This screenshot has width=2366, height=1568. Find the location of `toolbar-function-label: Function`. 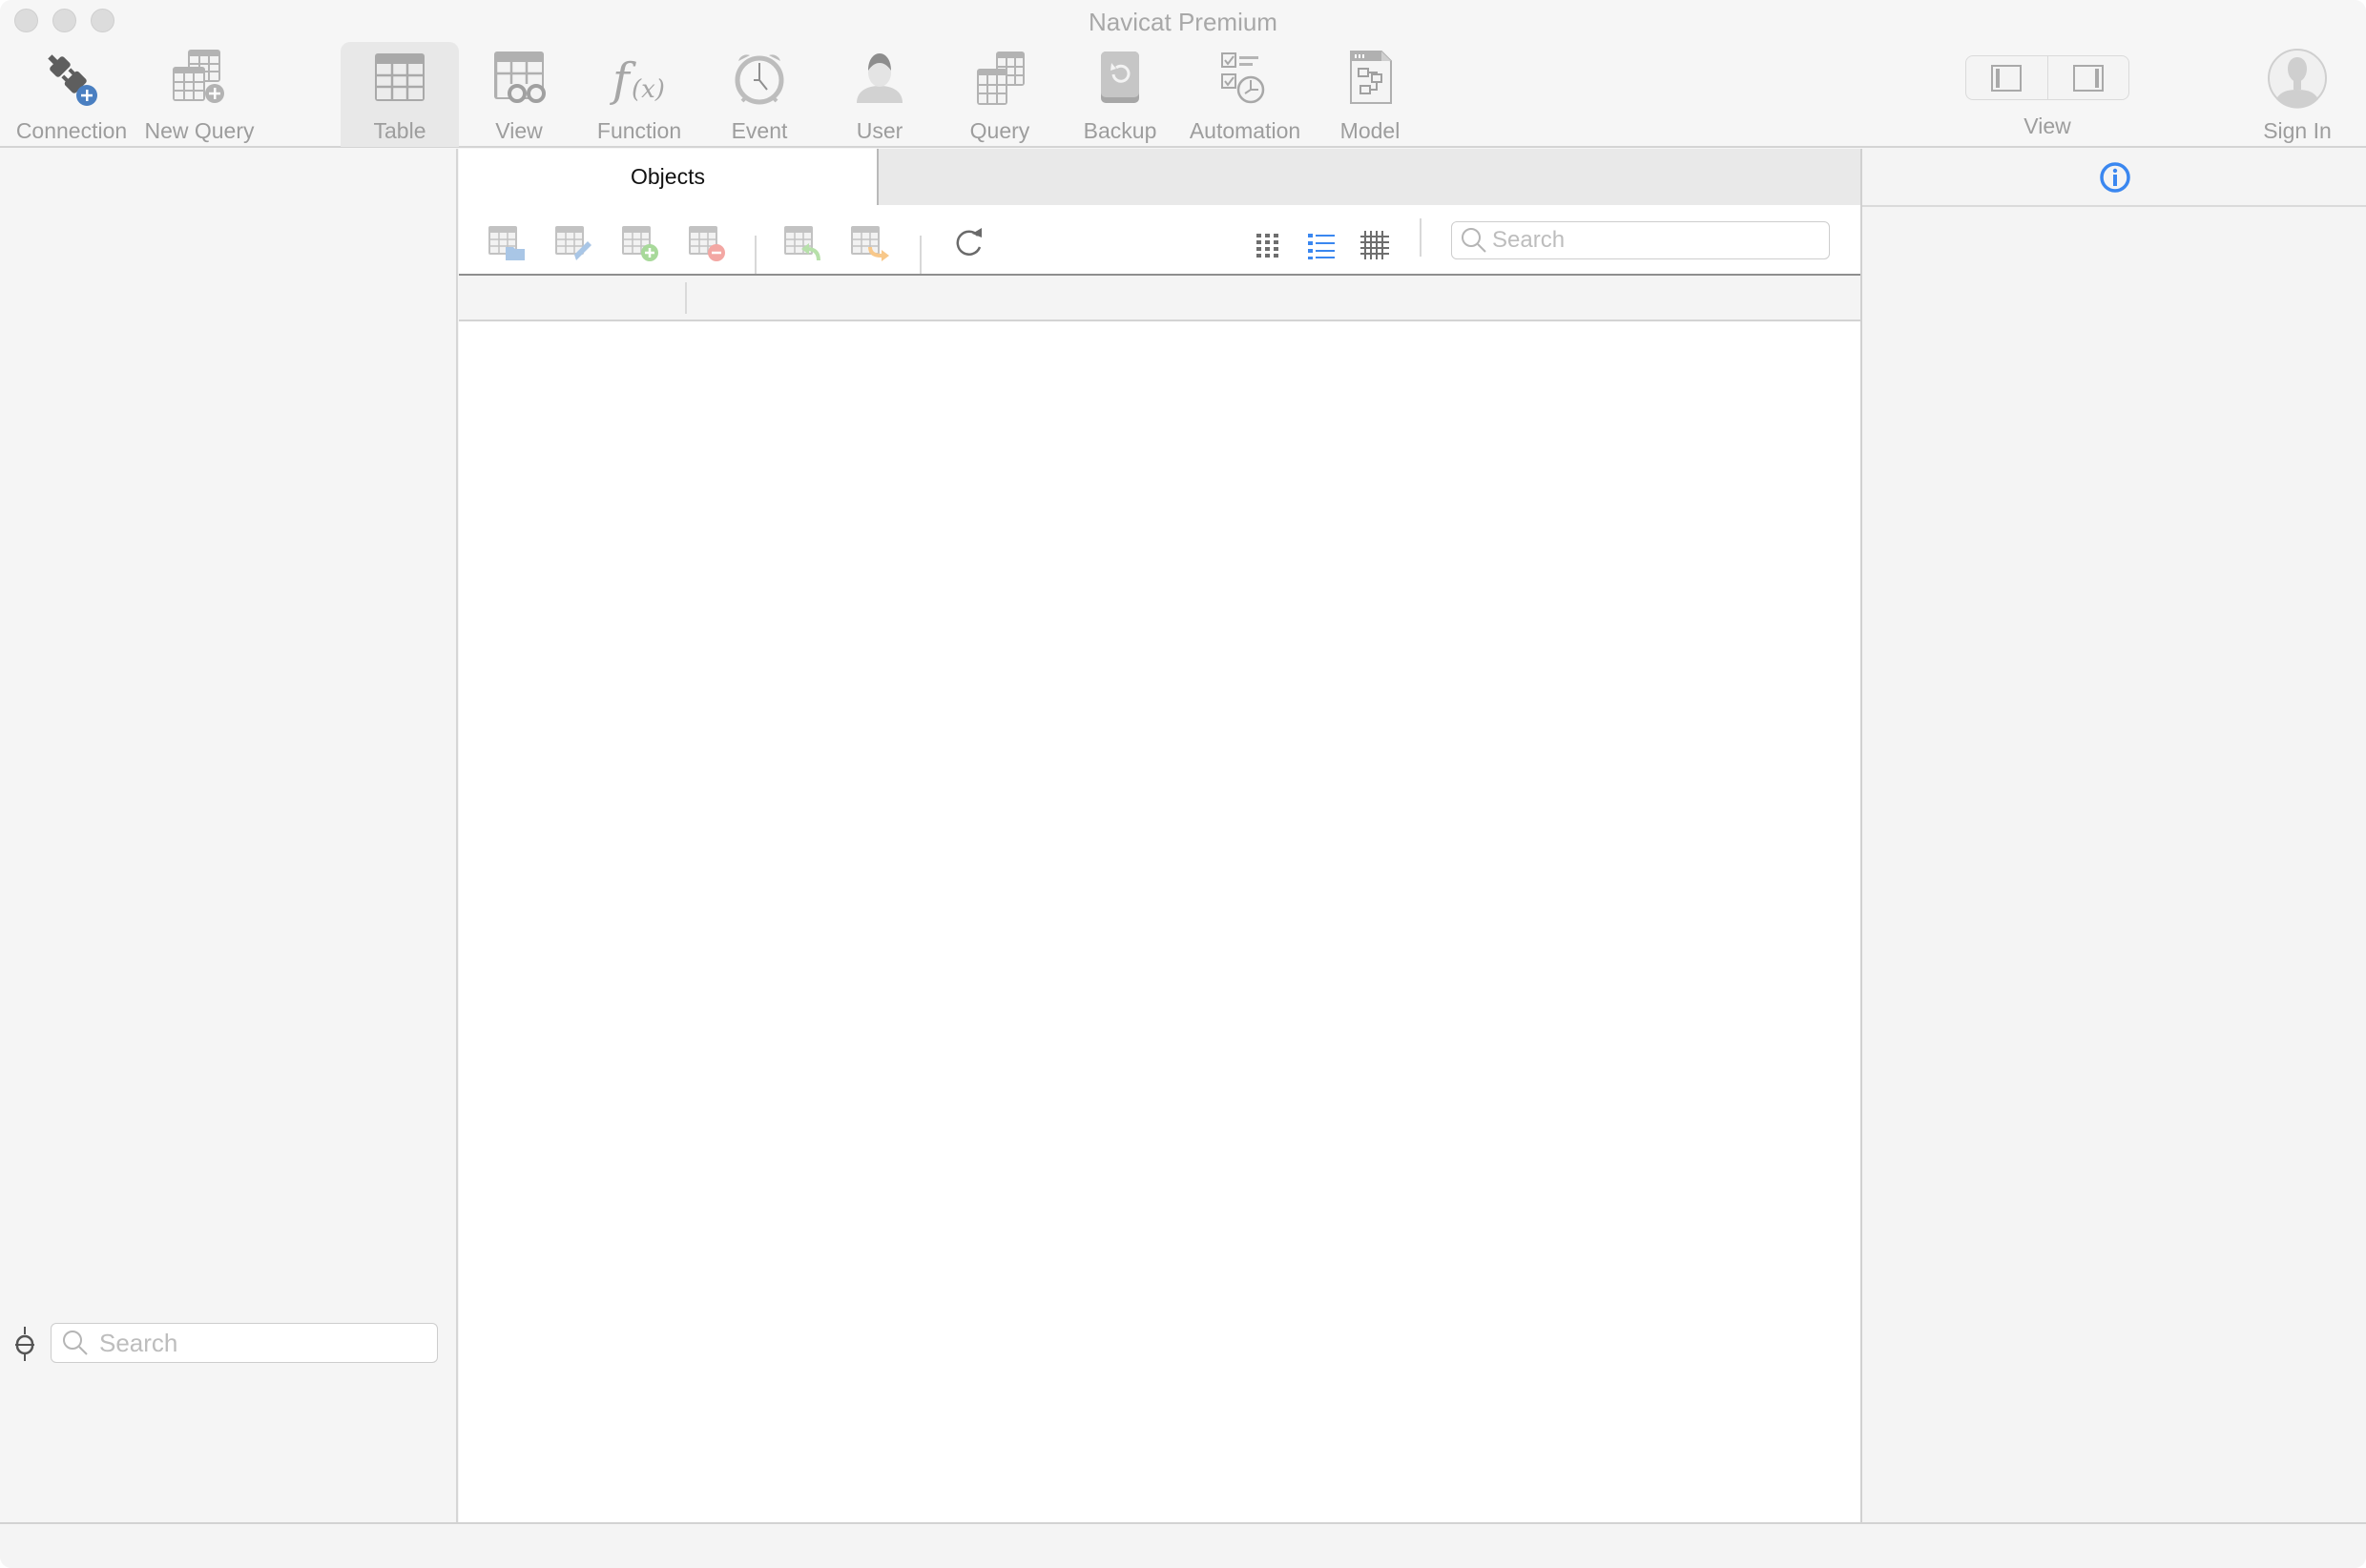

toolbar-function-label: Function is located at coordinates (639, 130).